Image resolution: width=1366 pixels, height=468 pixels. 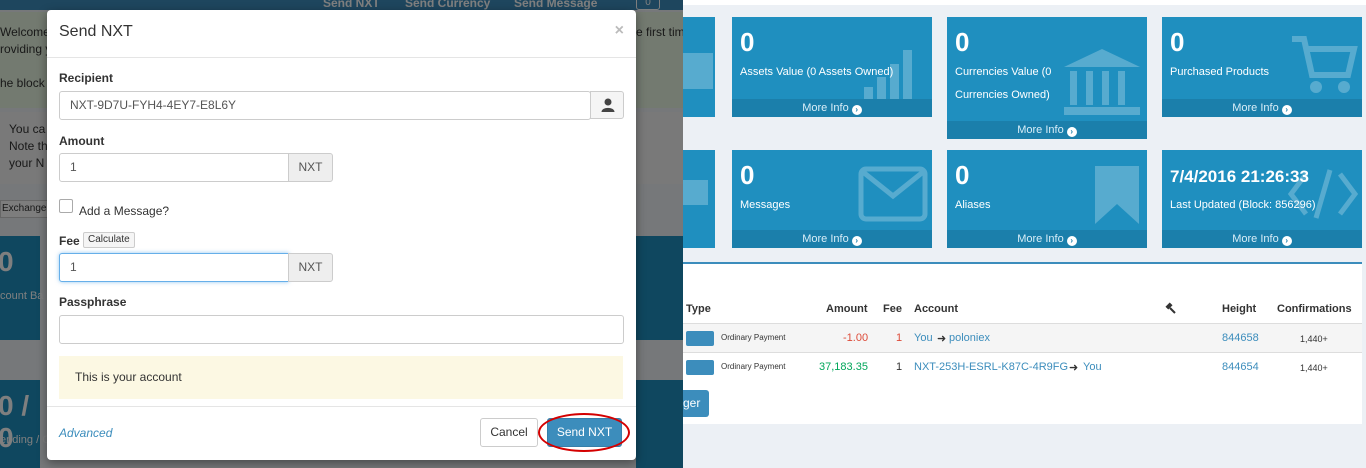 I want to click on card-label: Messages, so click(x=765, y=205).